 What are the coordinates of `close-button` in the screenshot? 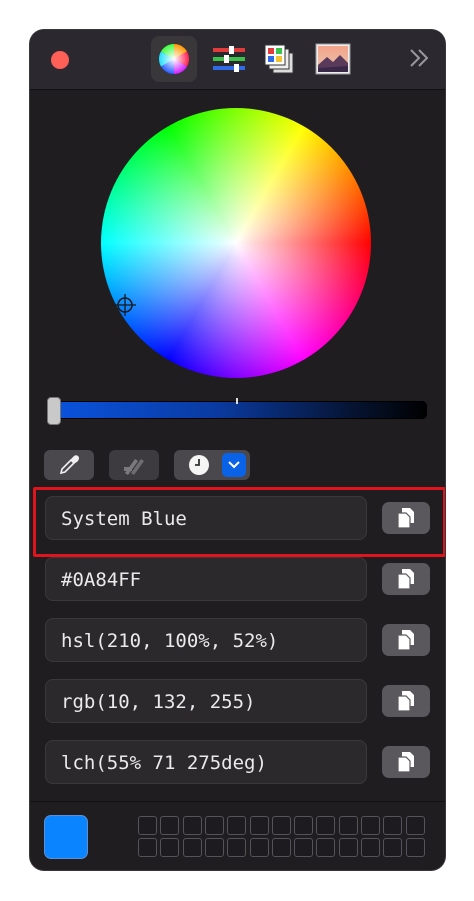 It's located at (60, 60).